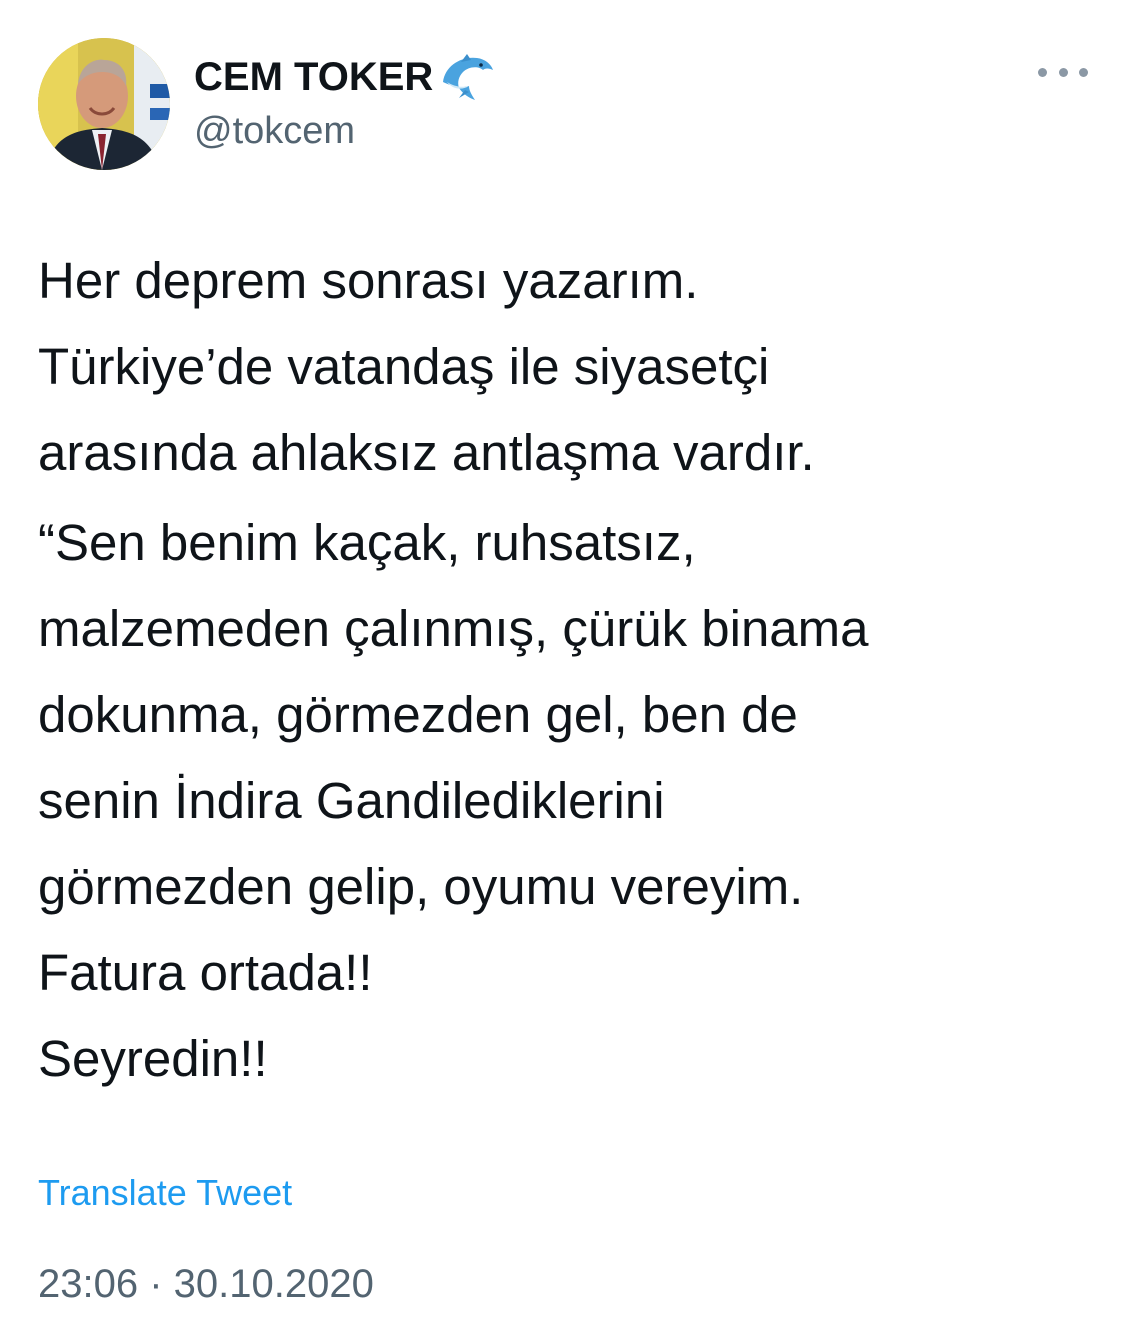 The height and width of the screenshot is (1341, 1125). I want to click on display-name: CEM TOKER, so click(313, 77).